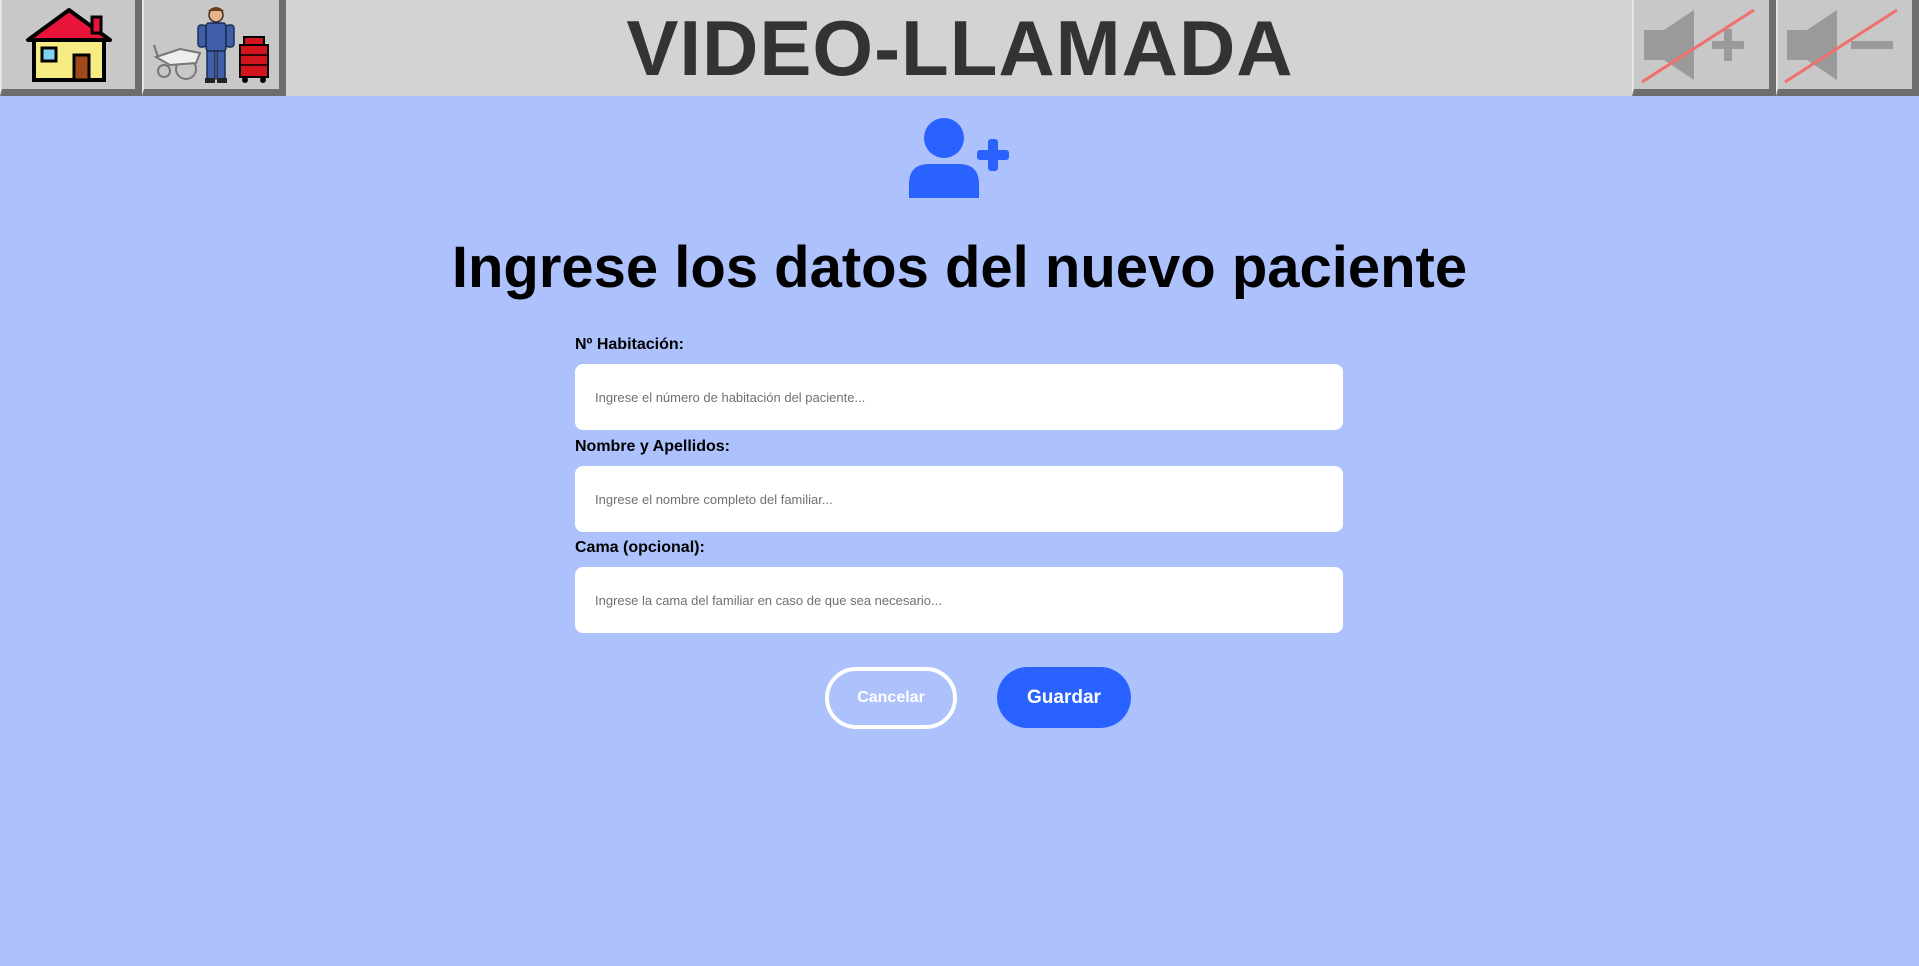  Describe the element at coordinates (1064, 697) in the screenshot. I see `save-button: Guardar` at that location.